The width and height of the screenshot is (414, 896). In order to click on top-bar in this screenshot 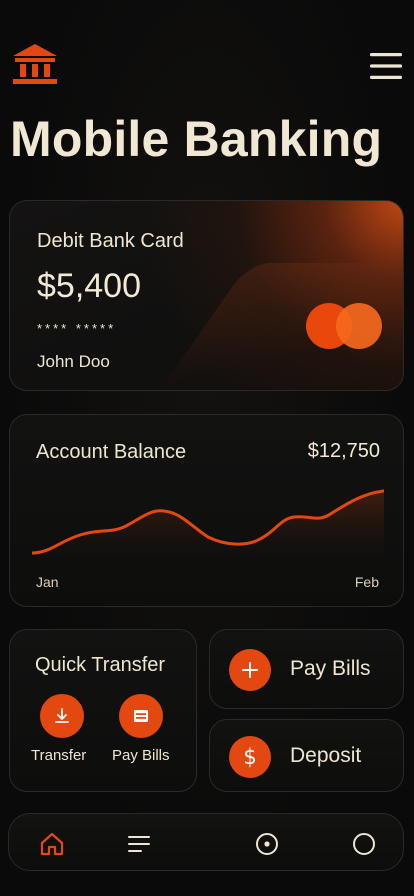, I will do `click(207, 50)`.